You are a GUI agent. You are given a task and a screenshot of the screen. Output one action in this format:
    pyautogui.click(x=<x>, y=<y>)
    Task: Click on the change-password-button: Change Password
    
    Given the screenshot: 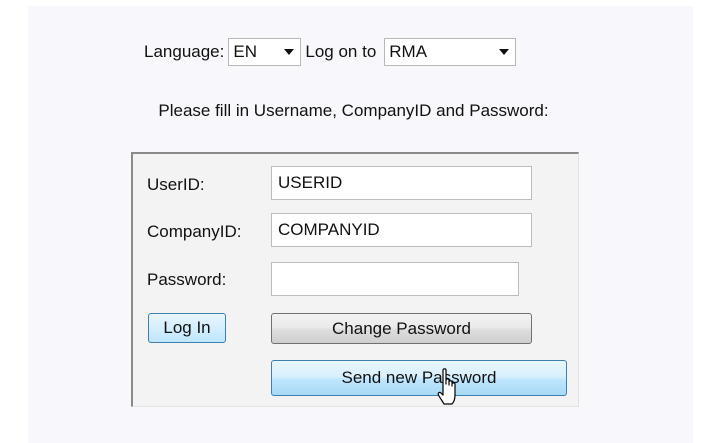 What is the action you would take?
    pyautogui.click(x=401, y=328)
    